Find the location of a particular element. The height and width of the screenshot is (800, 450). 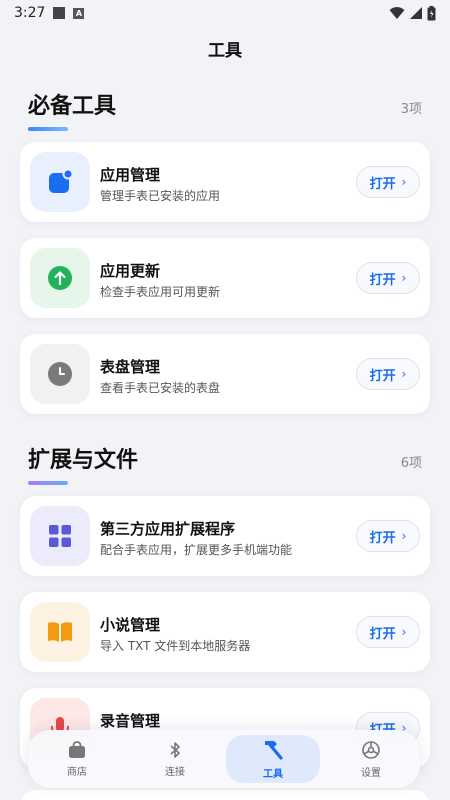

section-title: 必备工具 is located at coordinates (72, 106).